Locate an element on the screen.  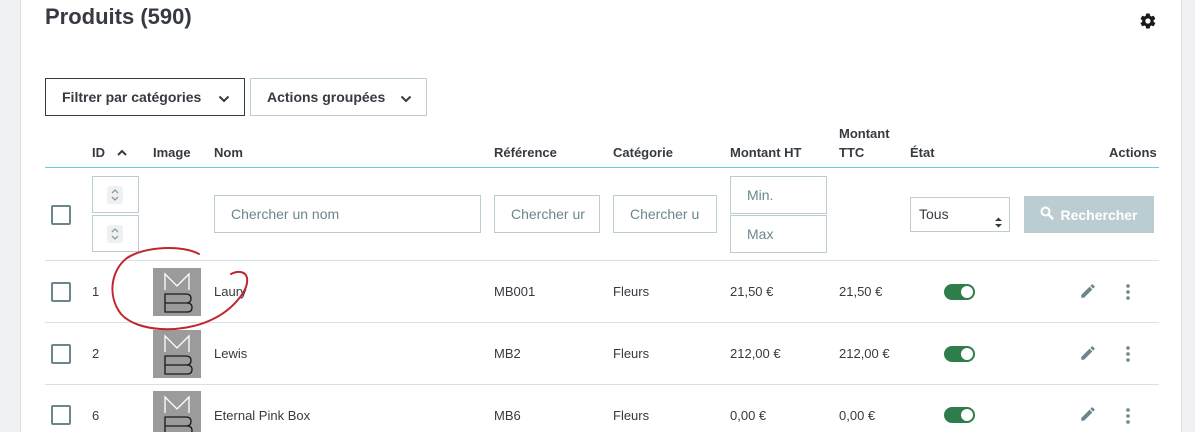
page-title: Produits (590) is located at coordinates (118, 16).